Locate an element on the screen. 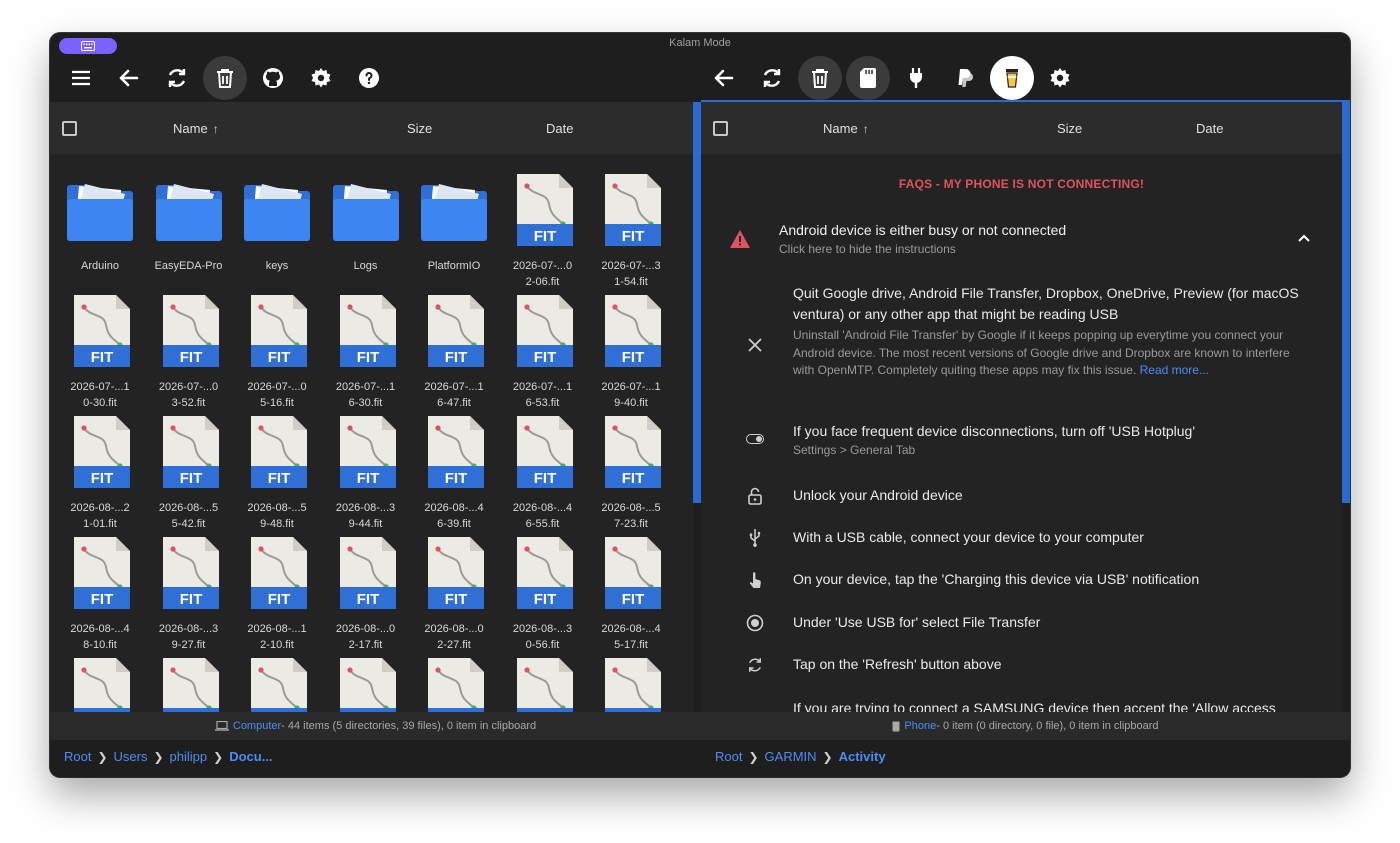  file-label: 2026-08-...5 9-48.fit is located at coordinates (277, 516).